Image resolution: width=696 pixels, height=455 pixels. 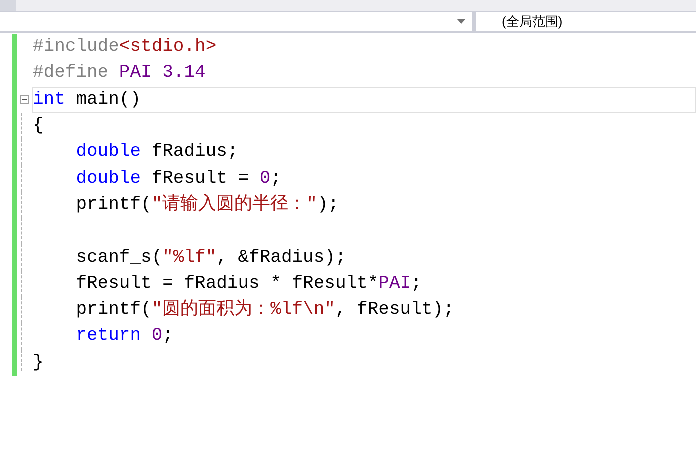 What do you see at coordinates (248, 283) in the screenshot?
I see `code-line: fResult = fRadius * fResult*PAI;` at bounding box center [248, 283].